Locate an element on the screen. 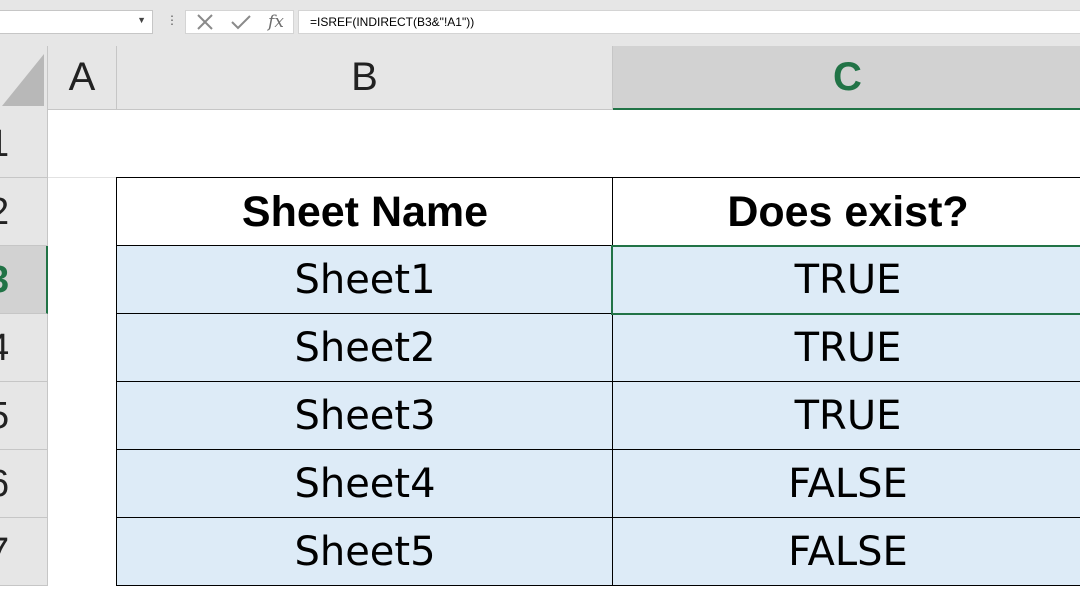 This screenshot has width=1080, height=598. column-header-c: C is located at coordinates (846, 78).